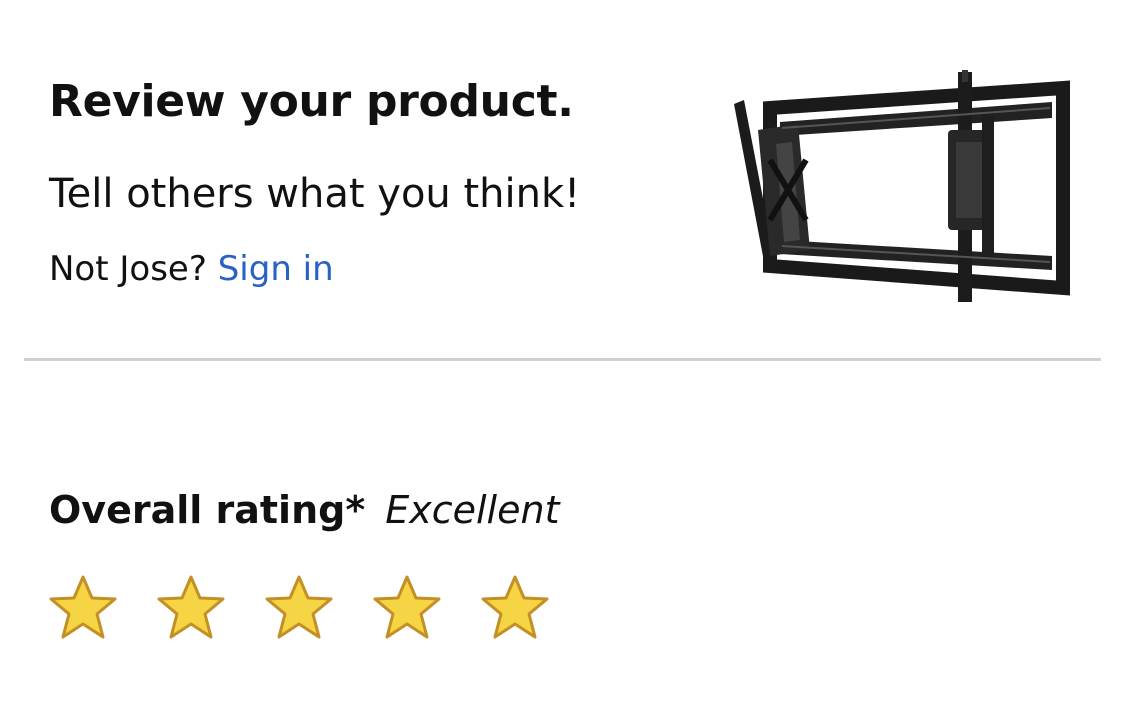 The height and width of the screenshot is (726, 1125). I want to click on overall-rating-heading: Overall rating* Excellent, so click(304, 510).